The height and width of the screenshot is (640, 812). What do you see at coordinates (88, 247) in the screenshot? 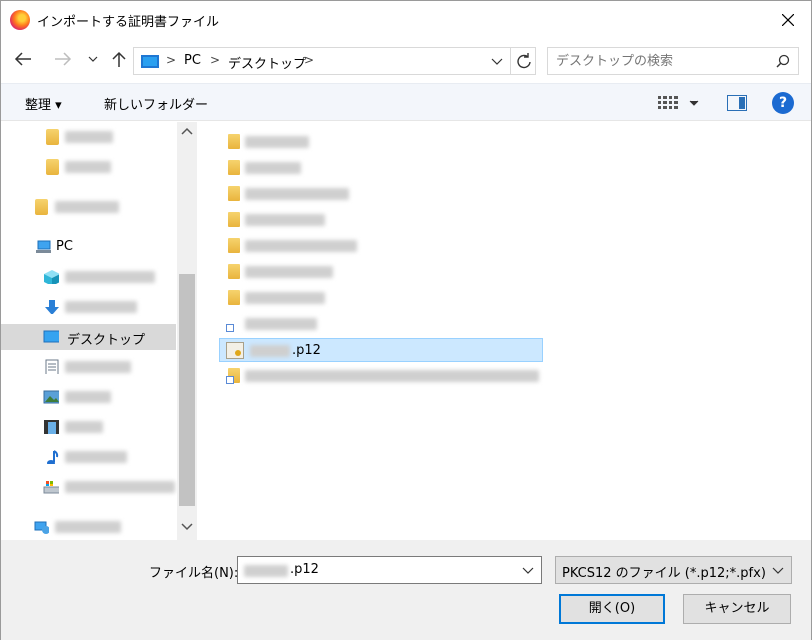
I see `nav-item-pc: PC` at bounding box center [88, 247].